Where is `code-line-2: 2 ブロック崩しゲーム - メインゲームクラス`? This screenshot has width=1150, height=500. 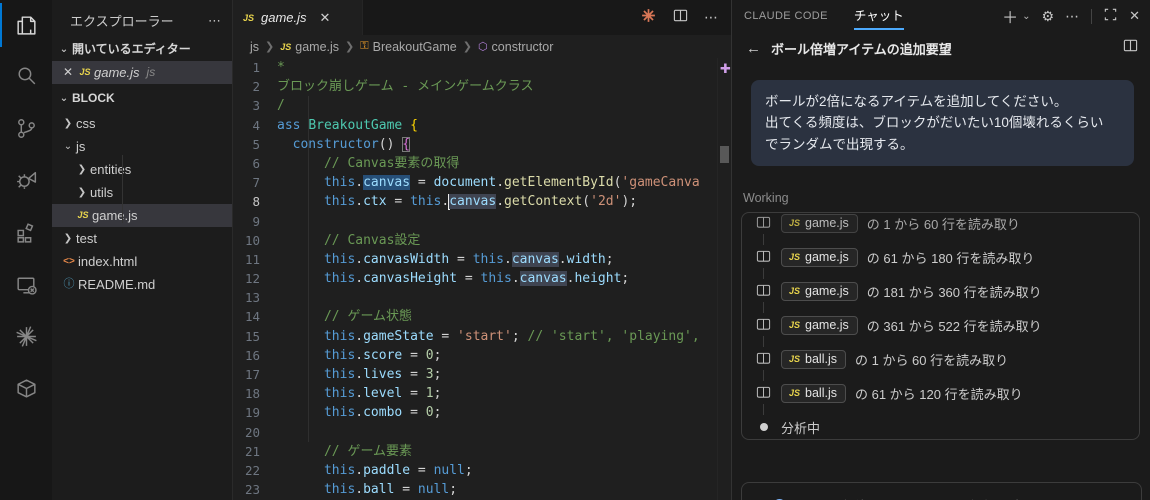
code-line-2: 2 ブロック崩しゲーム - メインゲームクラス is located at coordinates (476, 86).